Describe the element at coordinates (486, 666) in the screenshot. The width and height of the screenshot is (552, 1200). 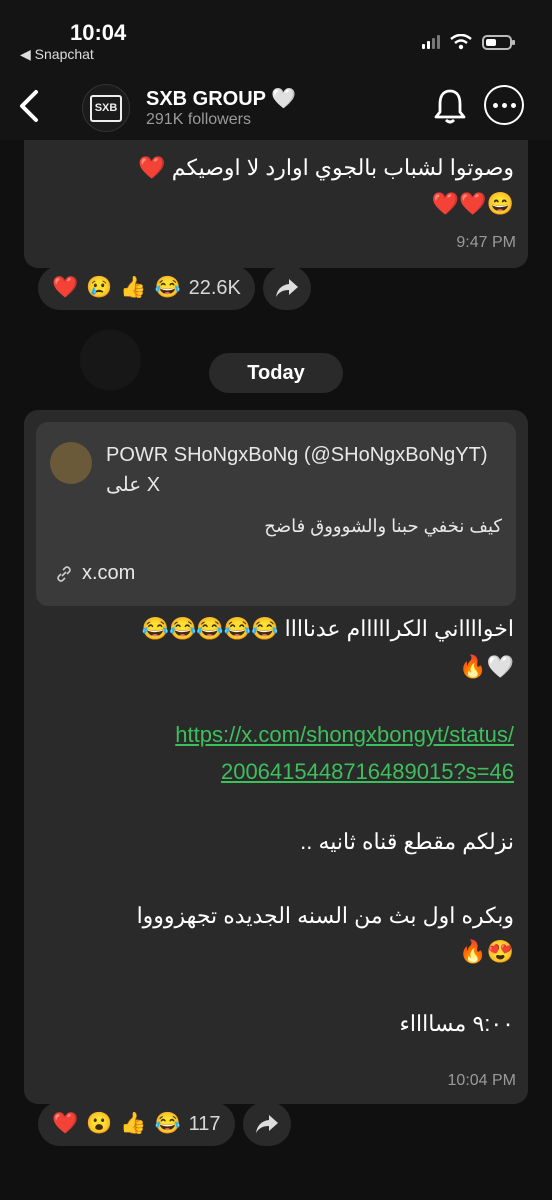
I see `message-line: 🤍🔥` at that location.